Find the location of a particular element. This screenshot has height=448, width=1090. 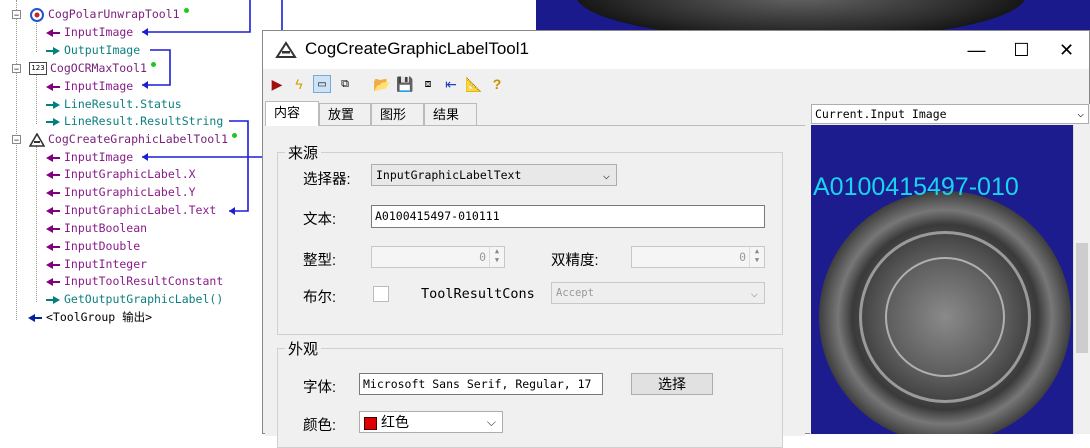

electric-run-icon: ϟ is located at coordinates (299, 84).